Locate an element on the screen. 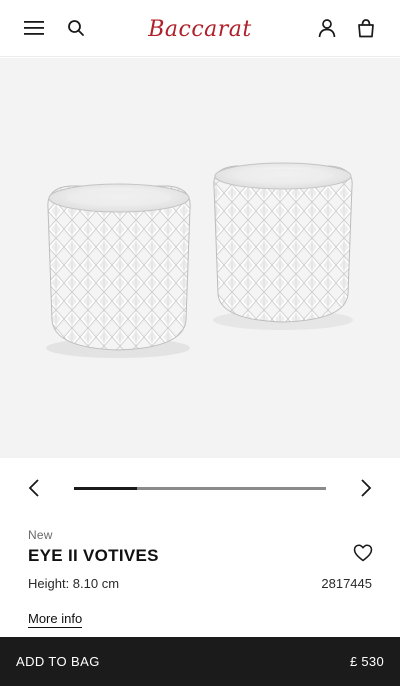 This screenshot has height=686, width=400. search-icon is located at coordinates (76, 28).